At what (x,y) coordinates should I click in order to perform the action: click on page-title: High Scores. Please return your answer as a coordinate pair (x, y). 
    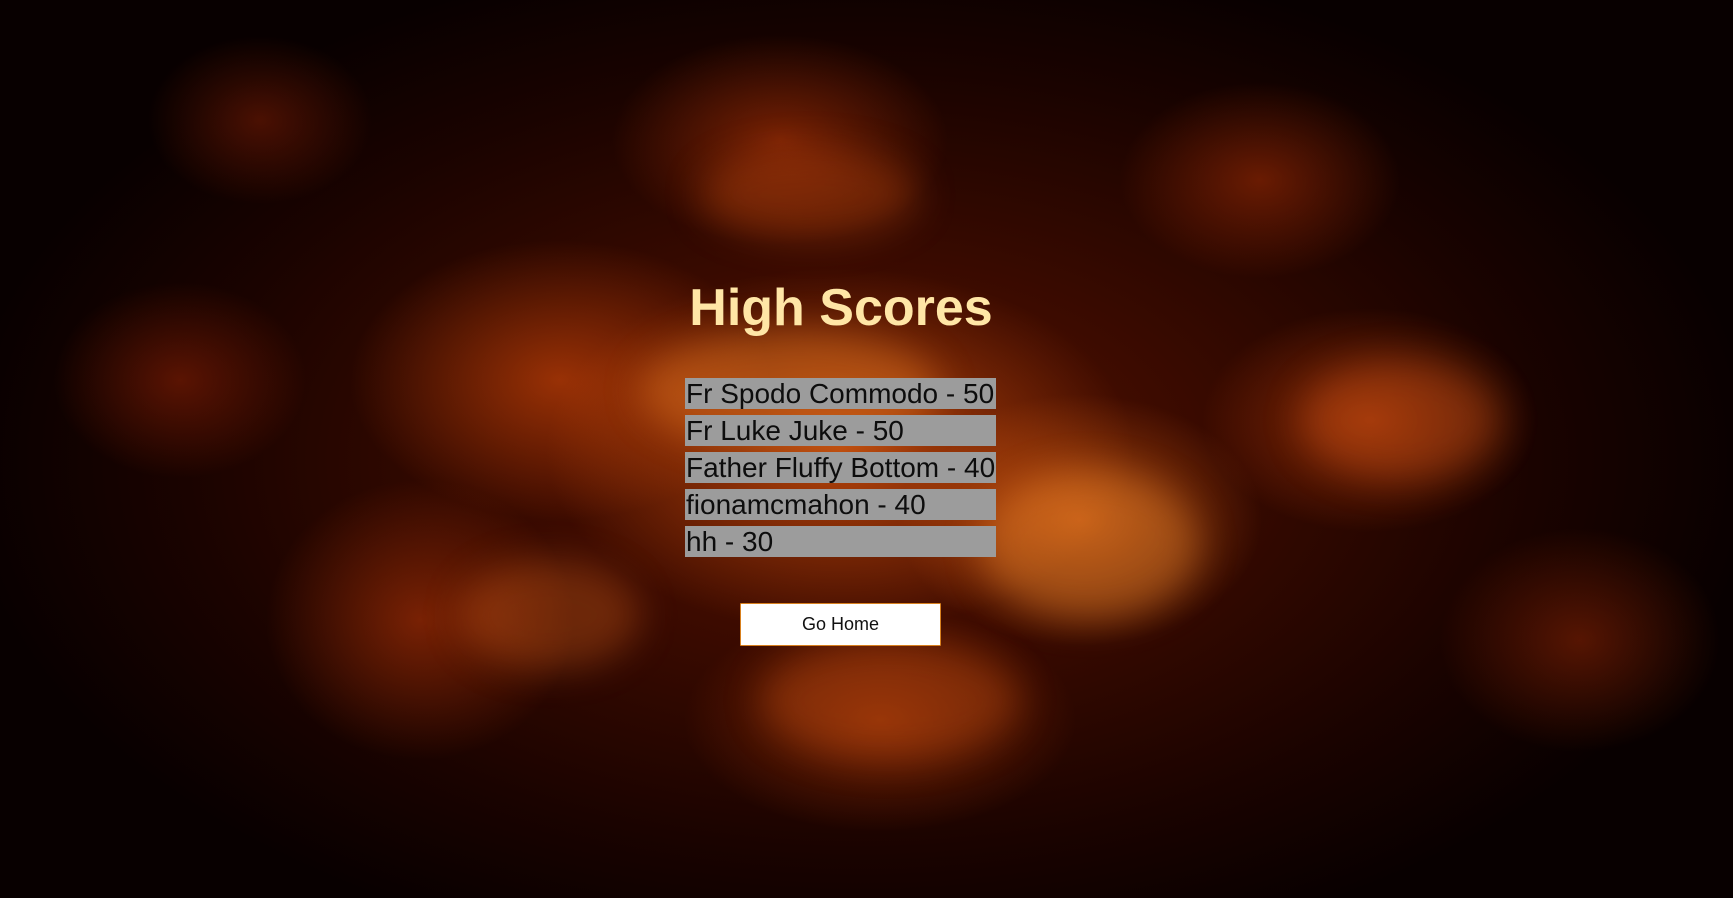
    Looking at the image, I should click on (841, 308).